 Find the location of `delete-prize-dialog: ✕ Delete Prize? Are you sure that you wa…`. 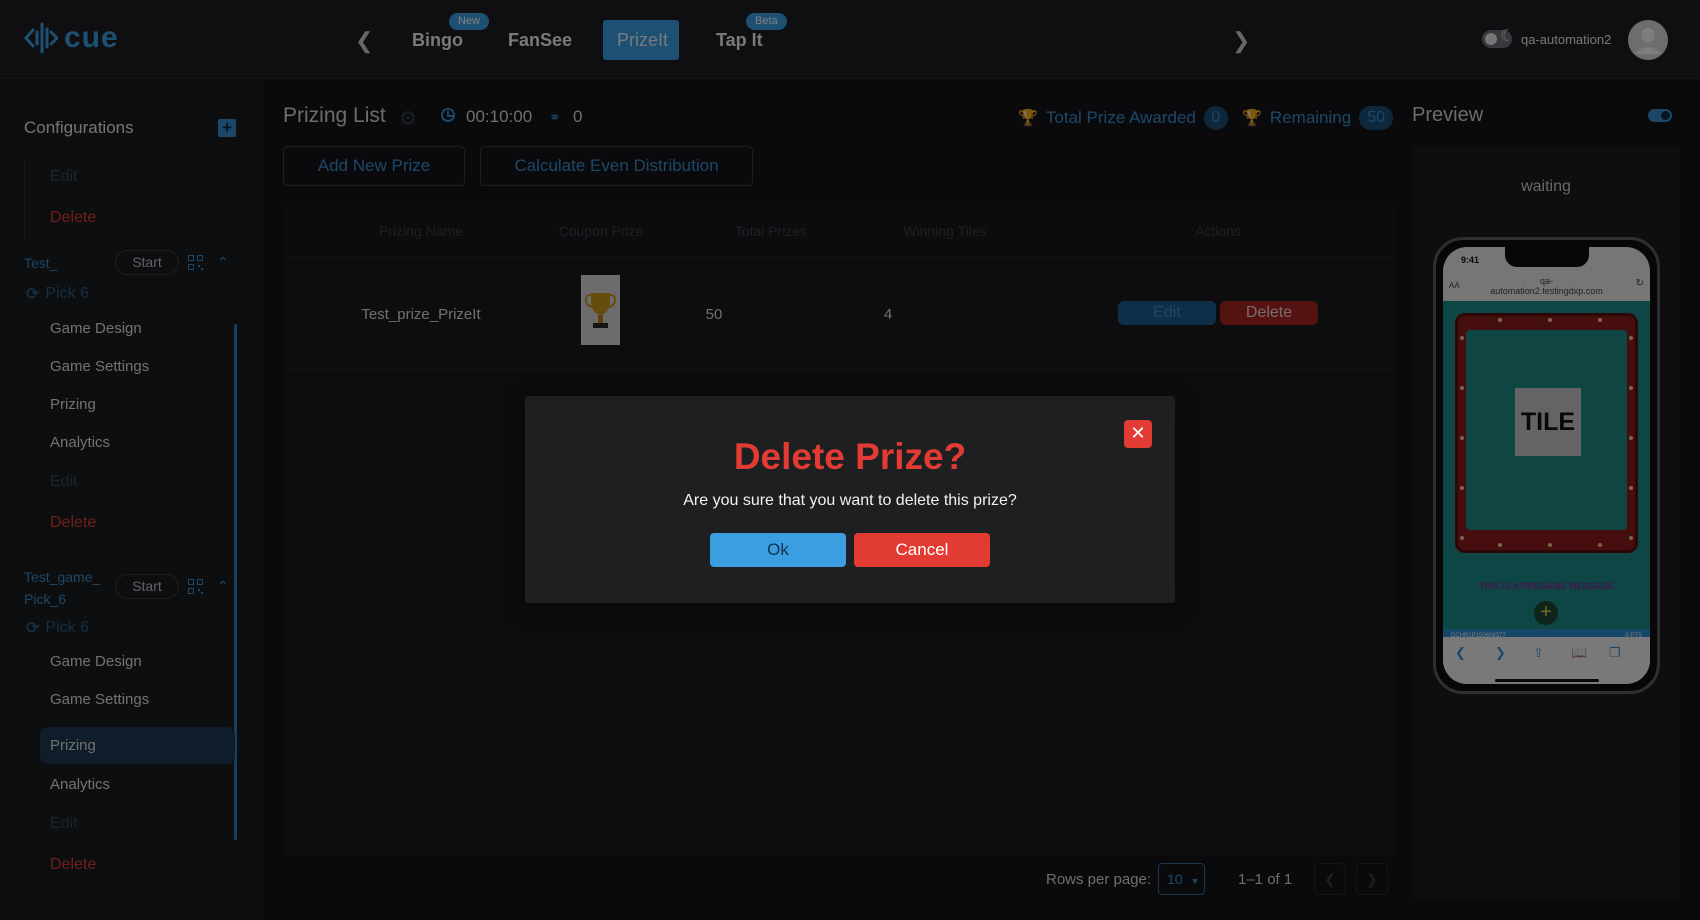

delete-prize-dialog: ✕ Delete Prize? Are you sure that you wa… is located at coordinates (850, 499).